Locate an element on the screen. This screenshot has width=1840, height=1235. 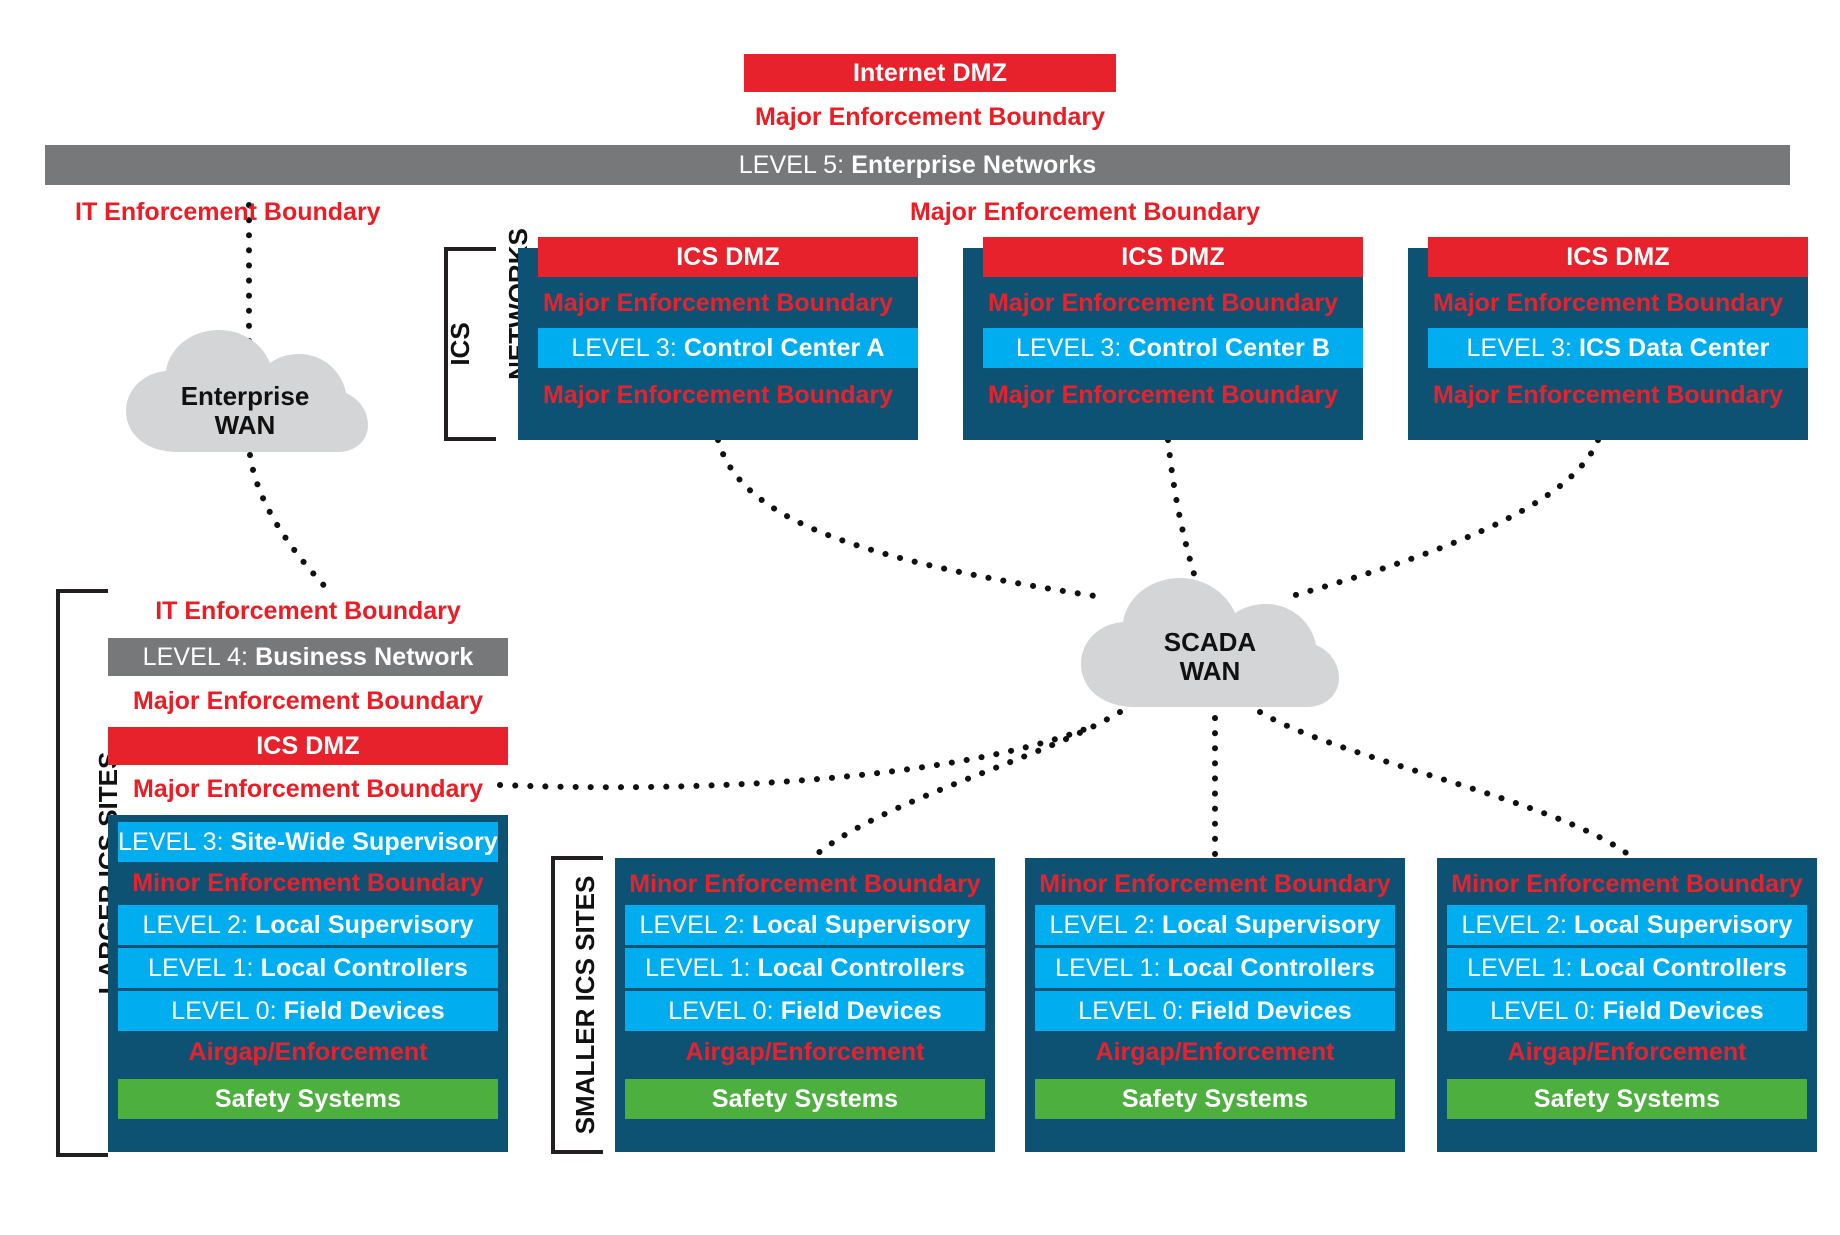
larger-site-level0-prefix: LEVEL 0: is located at coordinates (224, 1010).